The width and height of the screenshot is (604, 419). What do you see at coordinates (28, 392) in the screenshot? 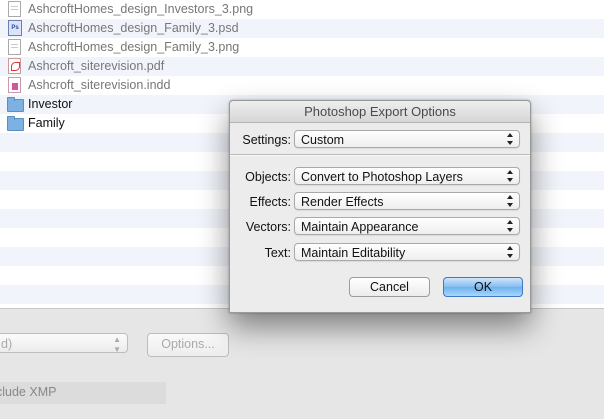
I see `include-xmp-label: clude XMP` at bounding box center [28, 392].